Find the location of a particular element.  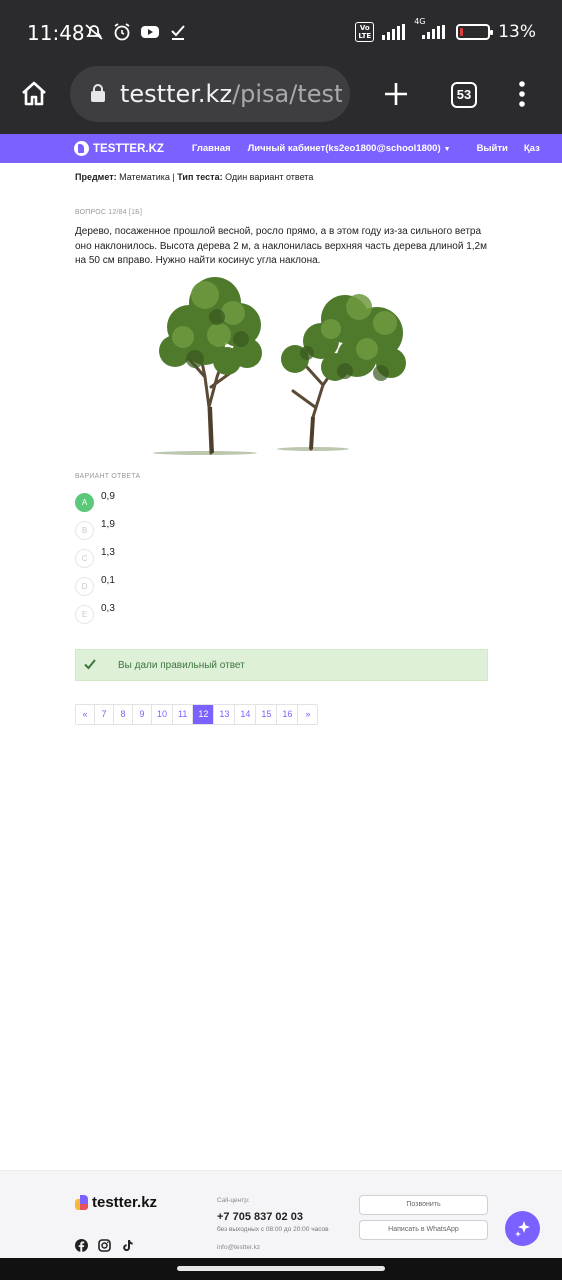

tab-switcher-button: 53 is located at coordinates (464, 95).